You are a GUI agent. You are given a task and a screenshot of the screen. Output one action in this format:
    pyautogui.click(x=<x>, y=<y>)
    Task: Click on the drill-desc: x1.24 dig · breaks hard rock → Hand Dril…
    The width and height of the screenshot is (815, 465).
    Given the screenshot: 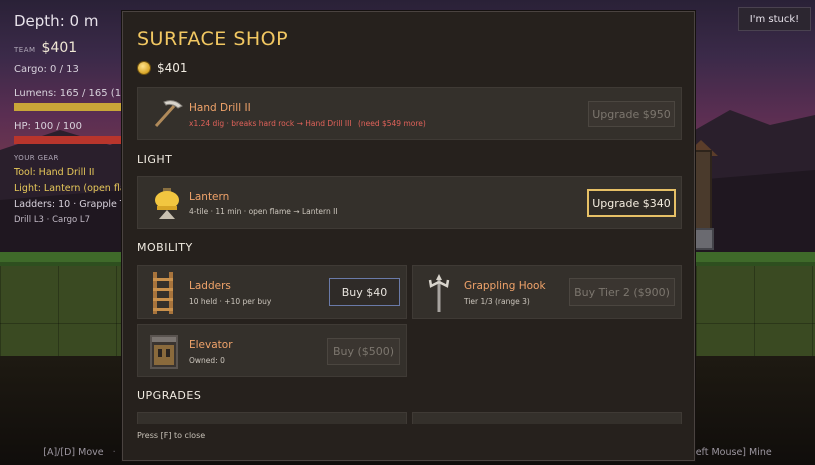 What is the action you would take?
    pyautogui.click(x=307, y=123)
    